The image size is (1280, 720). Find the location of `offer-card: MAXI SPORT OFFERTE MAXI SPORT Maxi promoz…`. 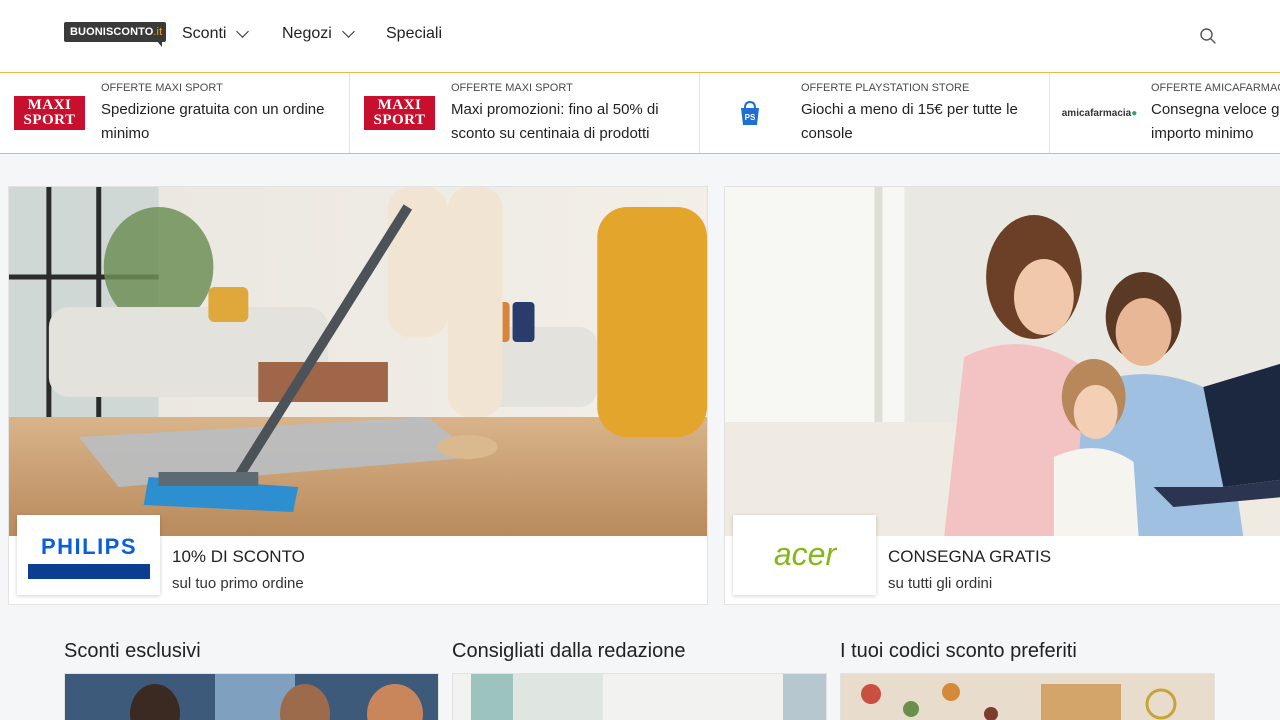

offer-card: MAXI SPORT OFFERTE MAXI SPORT Maxi promoz… is located at coordinates (525, 113).